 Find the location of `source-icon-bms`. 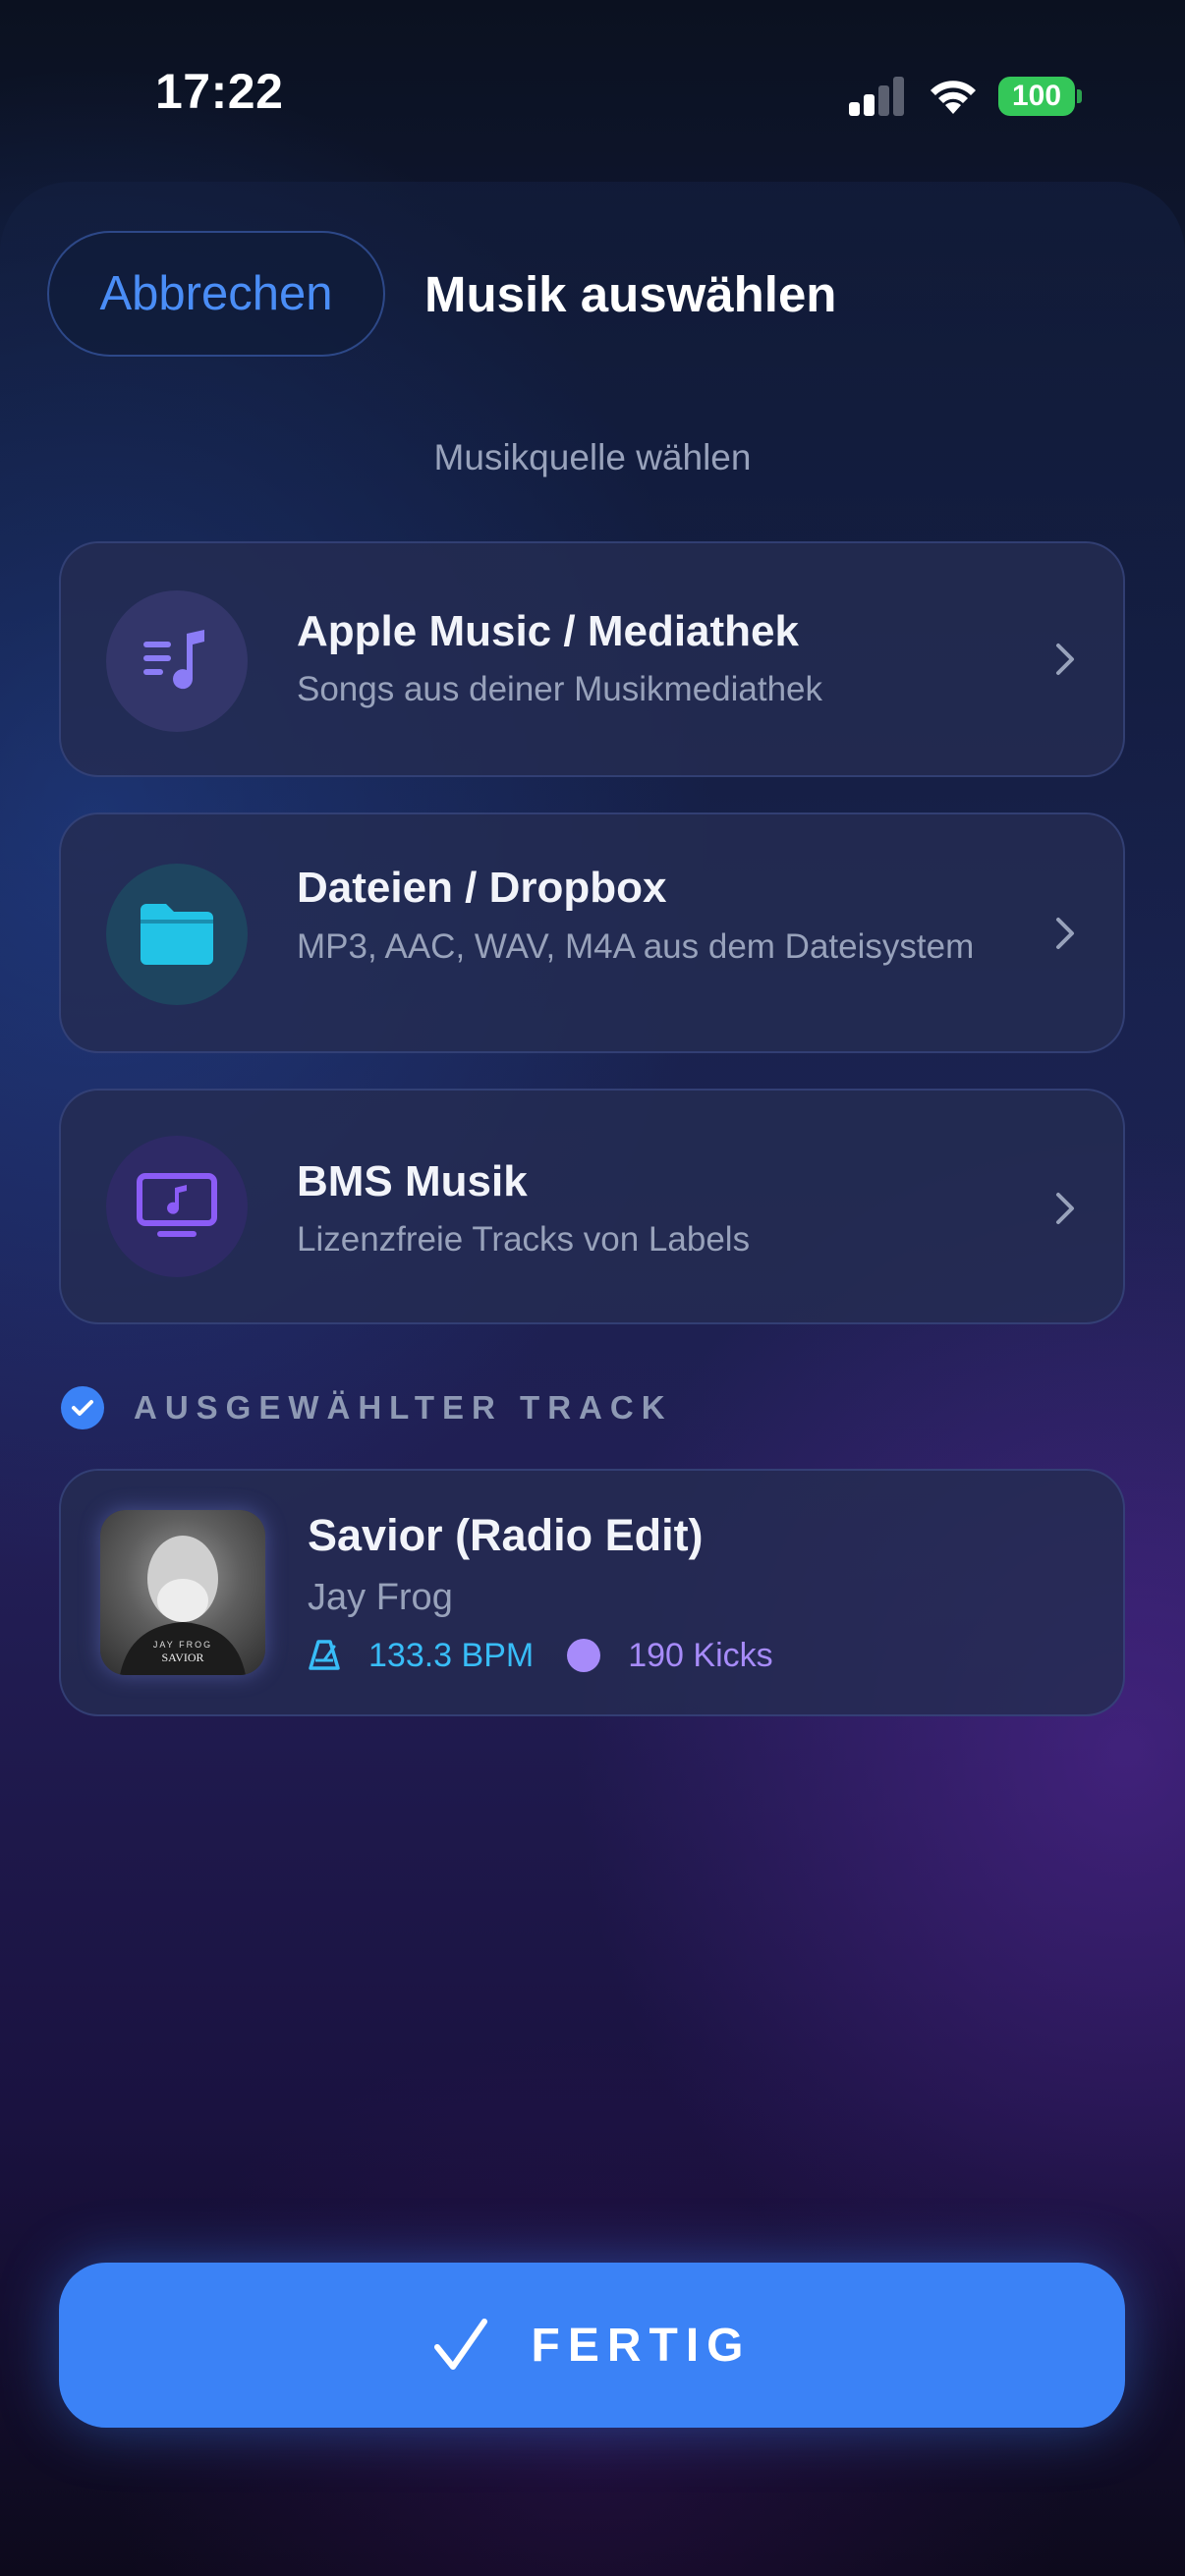

source-icon-bms is located at coordinates (177, 1206).